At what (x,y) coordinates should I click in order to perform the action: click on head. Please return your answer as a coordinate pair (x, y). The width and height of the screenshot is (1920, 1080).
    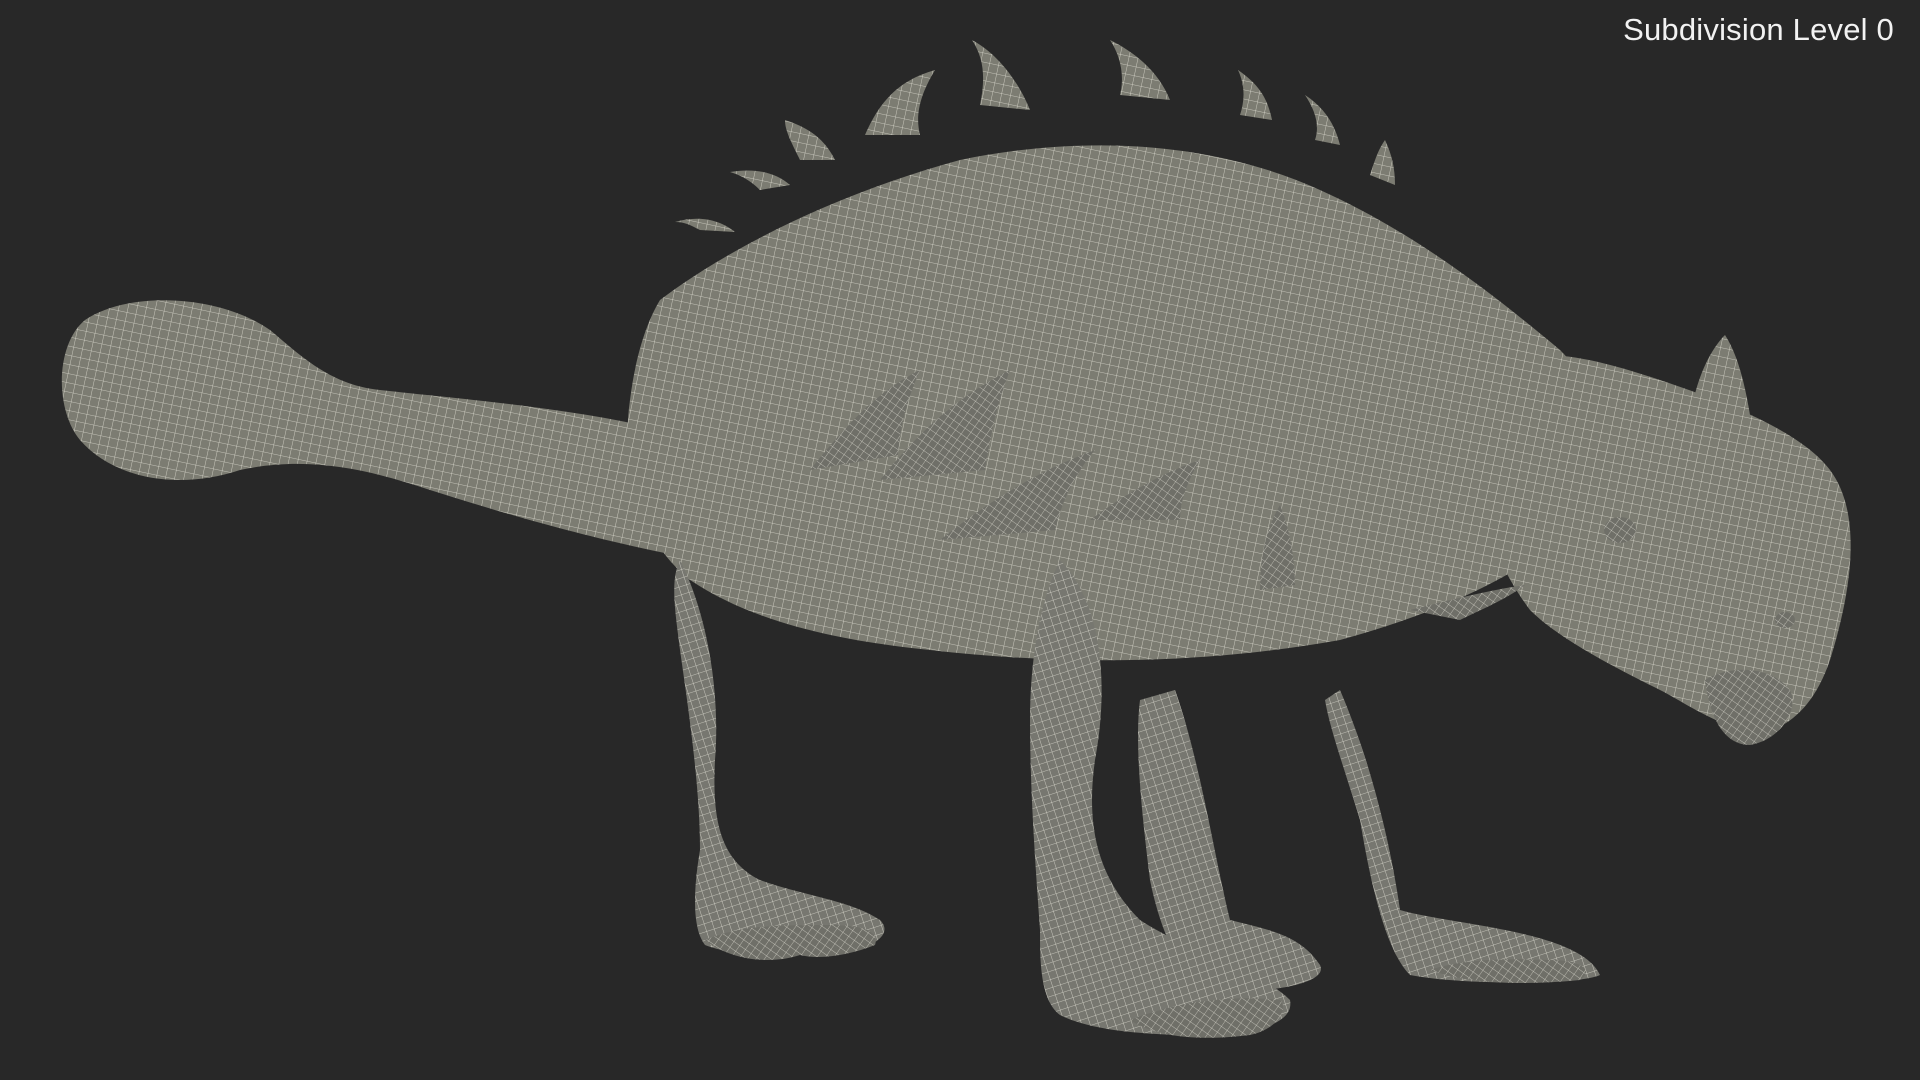
    Looking at the image, I should click on (1661, 543).